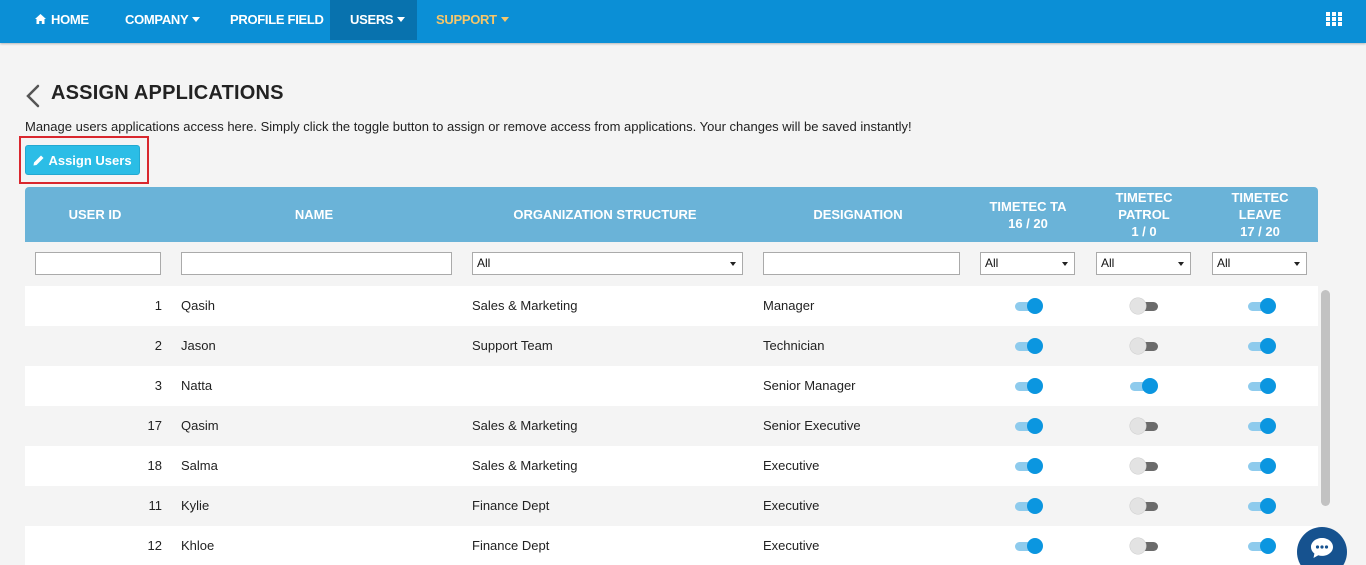 The image size is (1366, 565). Describe the element at coordinates (198, 345) in the screenshot. I see `cell-name: Jason` at that location.